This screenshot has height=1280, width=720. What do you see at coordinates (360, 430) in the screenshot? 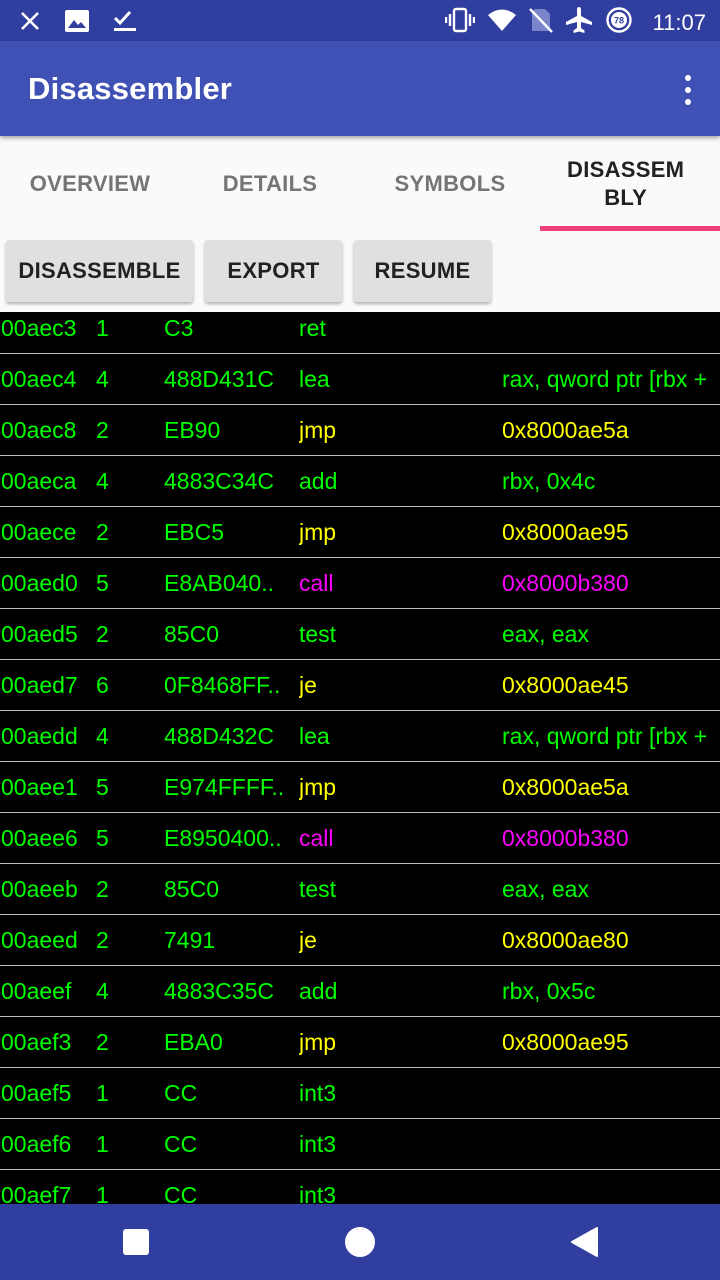
I see `table-row: 00aec8 2 EB90 jmp 0x8000ae5a` at bounding box center [360, 430].